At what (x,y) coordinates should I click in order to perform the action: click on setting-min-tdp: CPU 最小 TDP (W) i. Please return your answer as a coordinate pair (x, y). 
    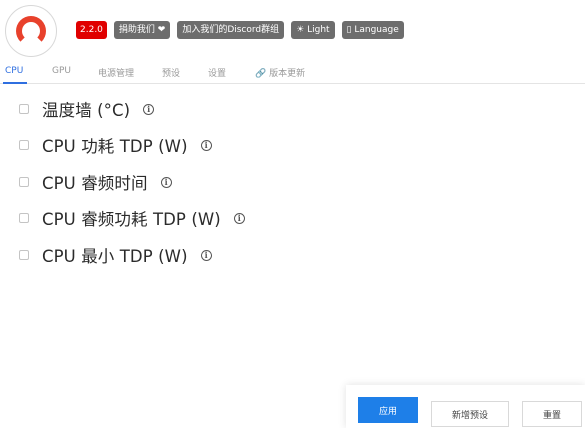
    Looking at the image, I should click on (115, 255).